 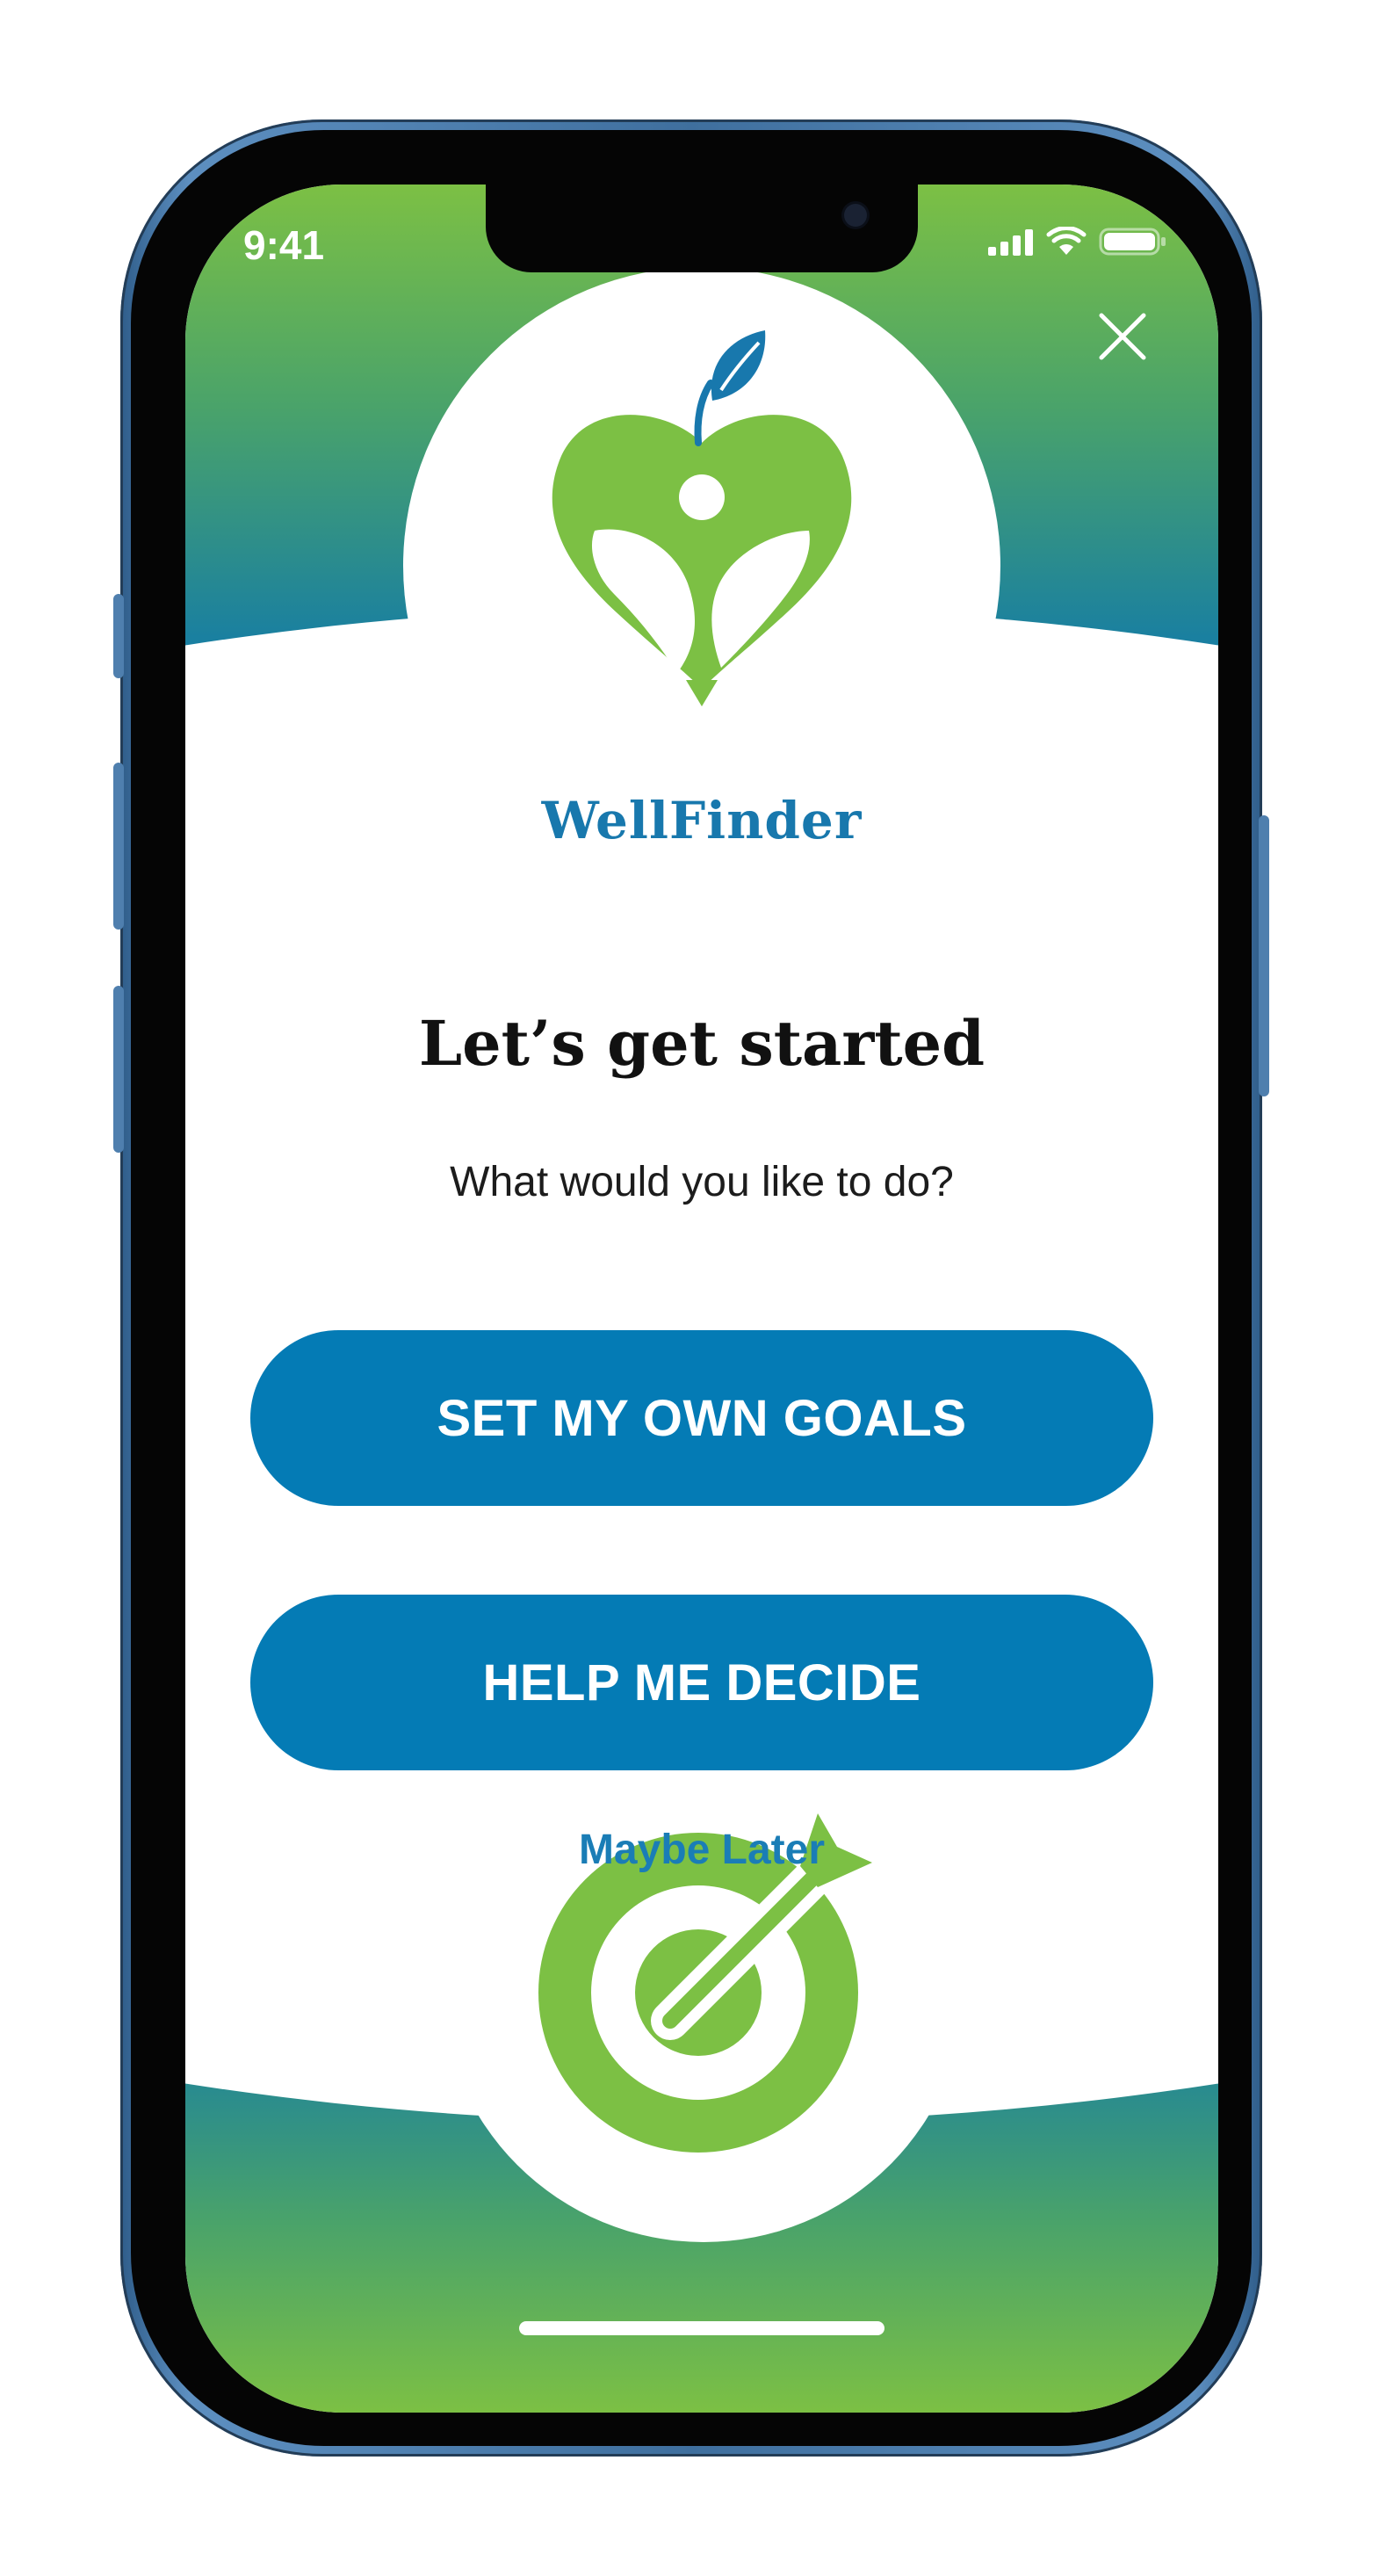 I want to click on target-arrow-icon, so click(x=705, y=1983).